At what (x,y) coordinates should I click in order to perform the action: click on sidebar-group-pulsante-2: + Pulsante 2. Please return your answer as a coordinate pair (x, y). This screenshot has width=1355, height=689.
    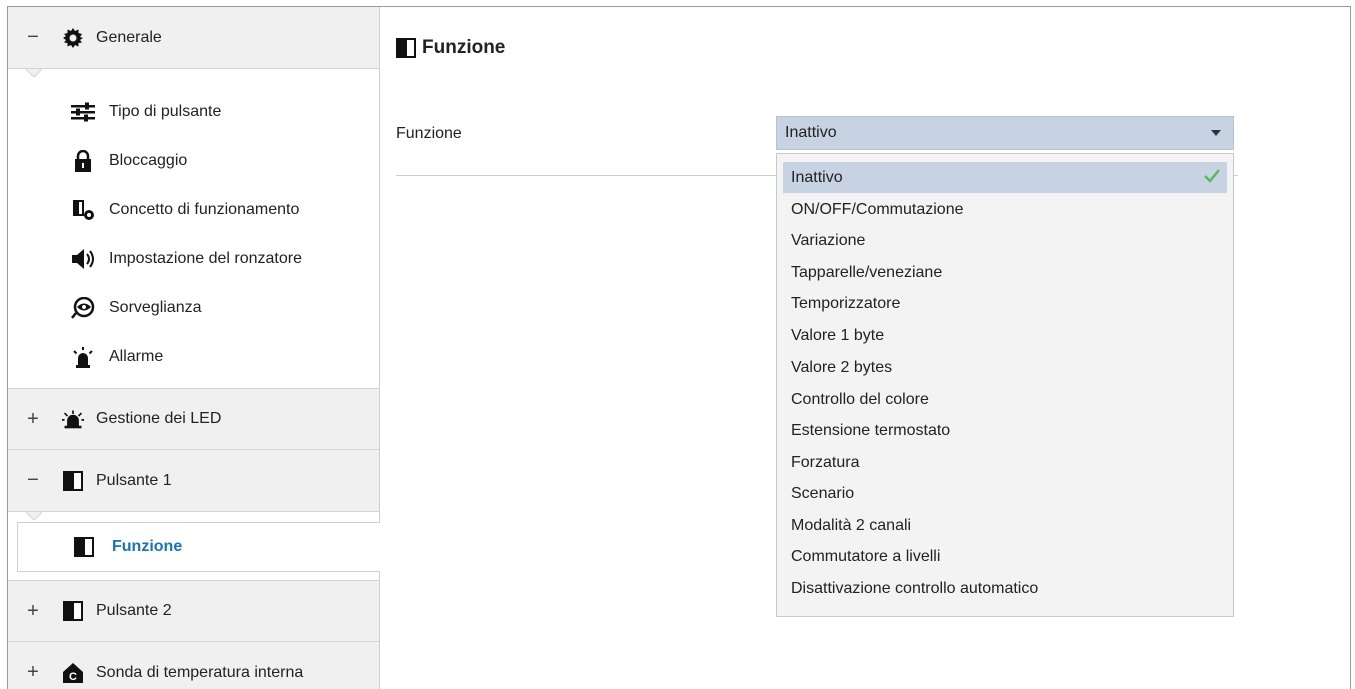
    Looking at the image, I should click on (193, 611).